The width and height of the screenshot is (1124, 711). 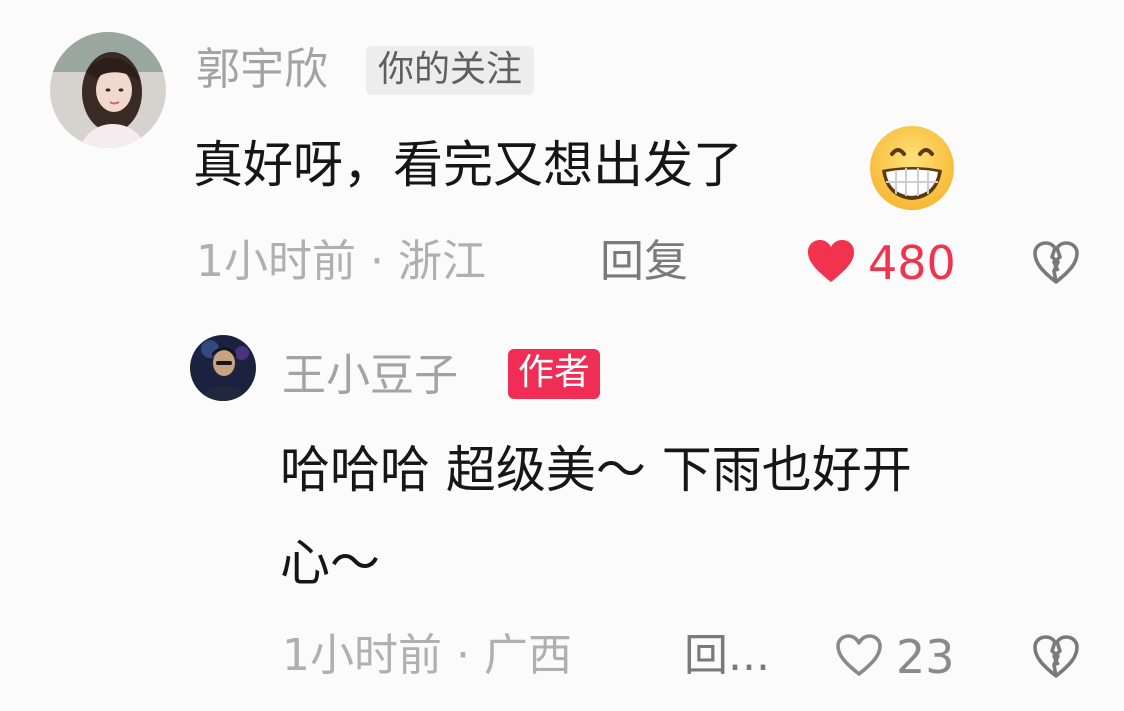 I want to click on avatar-woman, so click(x=108, y=90).